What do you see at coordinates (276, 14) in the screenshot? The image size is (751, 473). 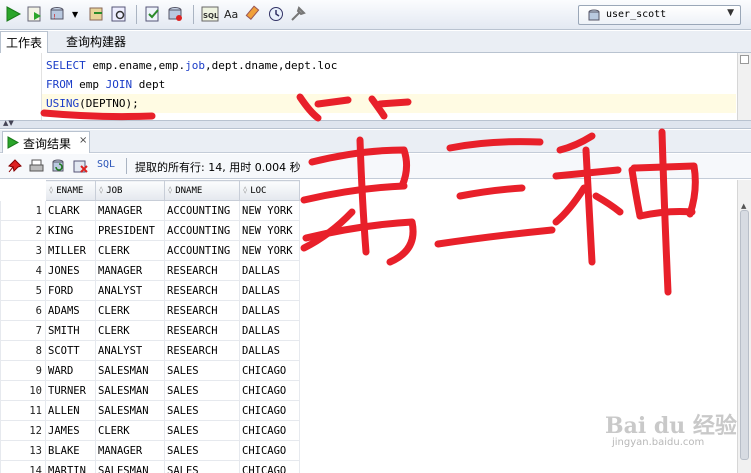 I see `history-icon` at bounding box center [276, 14].